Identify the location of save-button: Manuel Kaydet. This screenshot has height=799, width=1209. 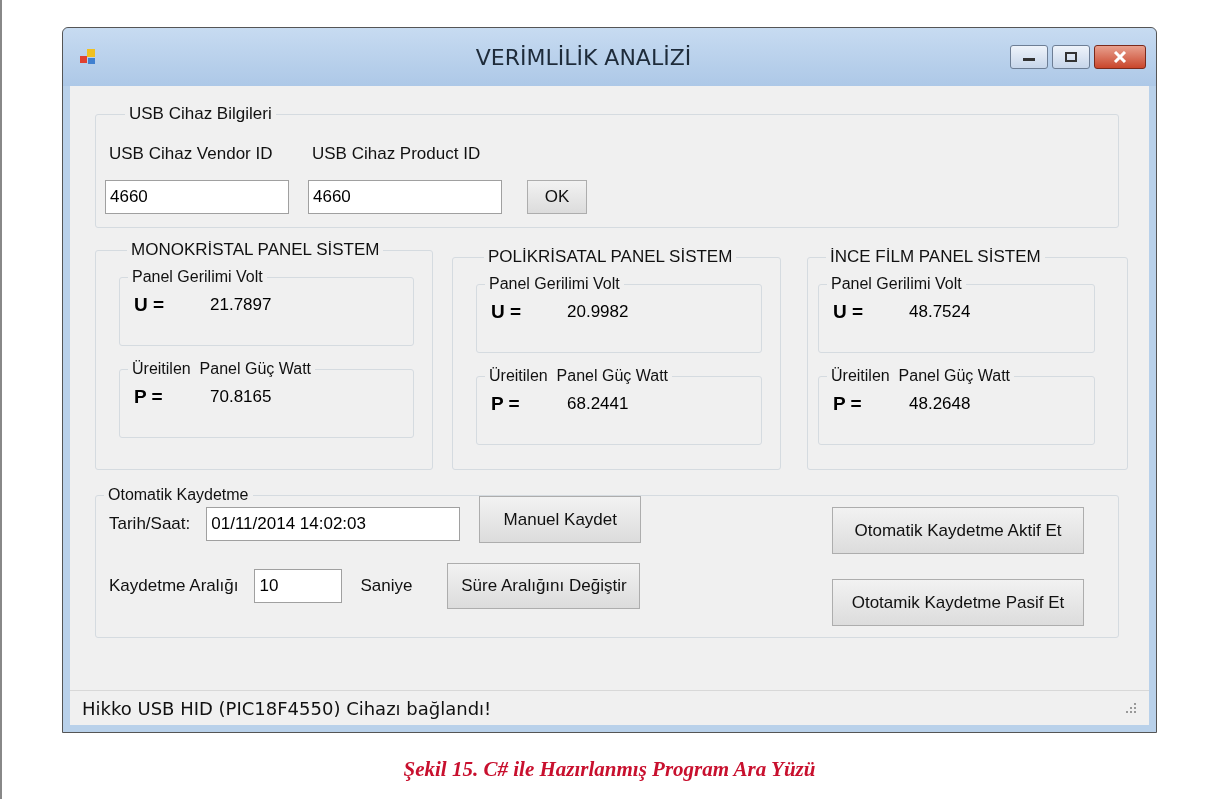
(560, 519).